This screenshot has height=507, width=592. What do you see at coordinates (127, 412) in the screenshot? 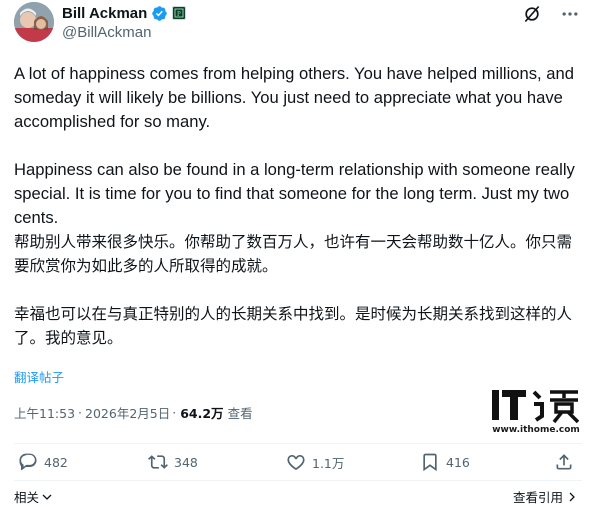
I see `post-date: 2026年2月5日` at bounding box center [127, 412].